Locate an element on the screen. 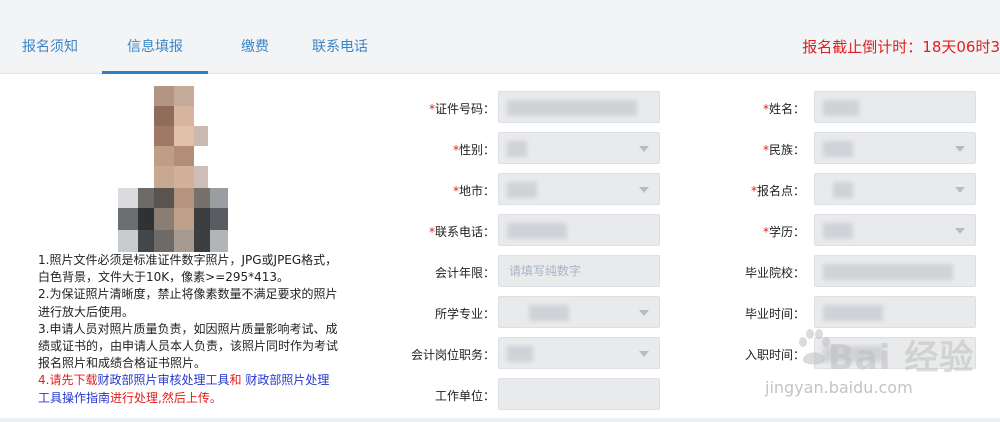 This screenshot has height=422, width=1000. employer-input is located at coordinates (579, 394).